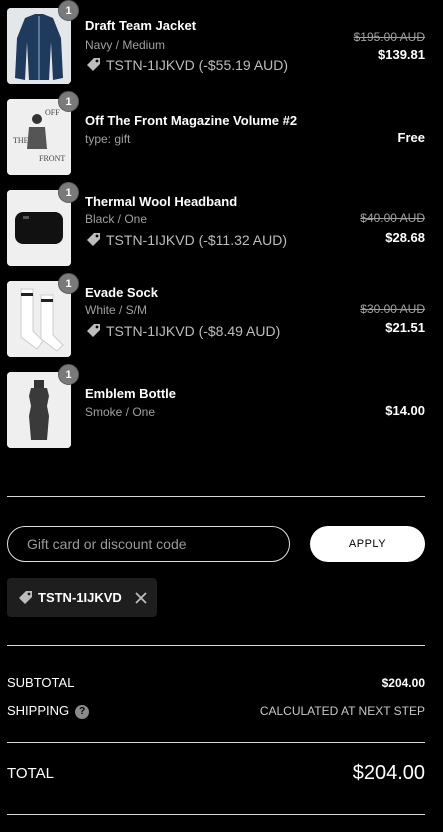  Describe the element at coordinates (392, 309) in the screenshot. I see `original-price: $30.00 AUD` at that location.